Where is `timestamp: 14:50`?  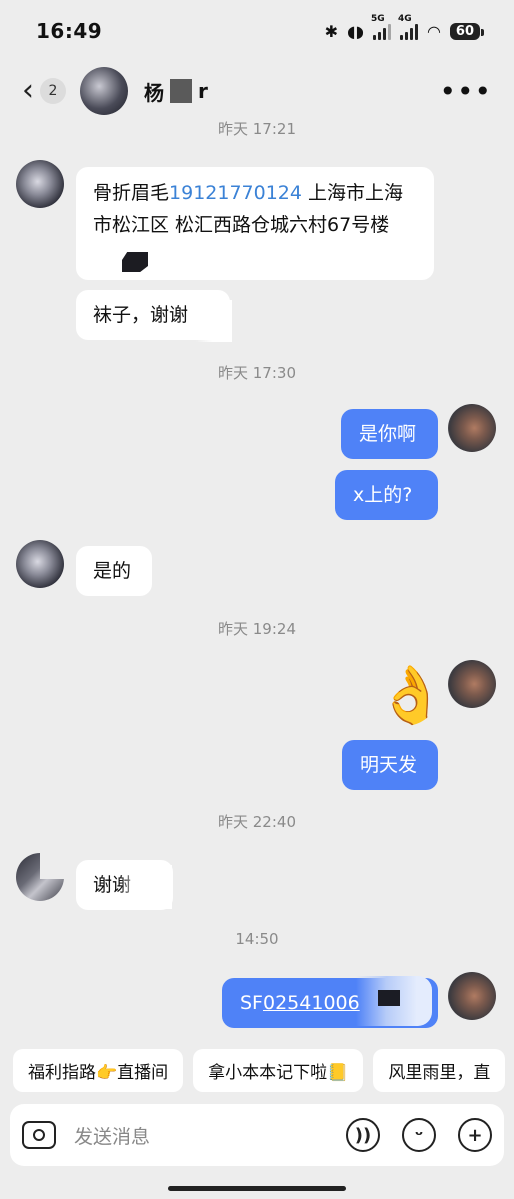 timestamp: 14:50 is located at coordinates (257, 939).